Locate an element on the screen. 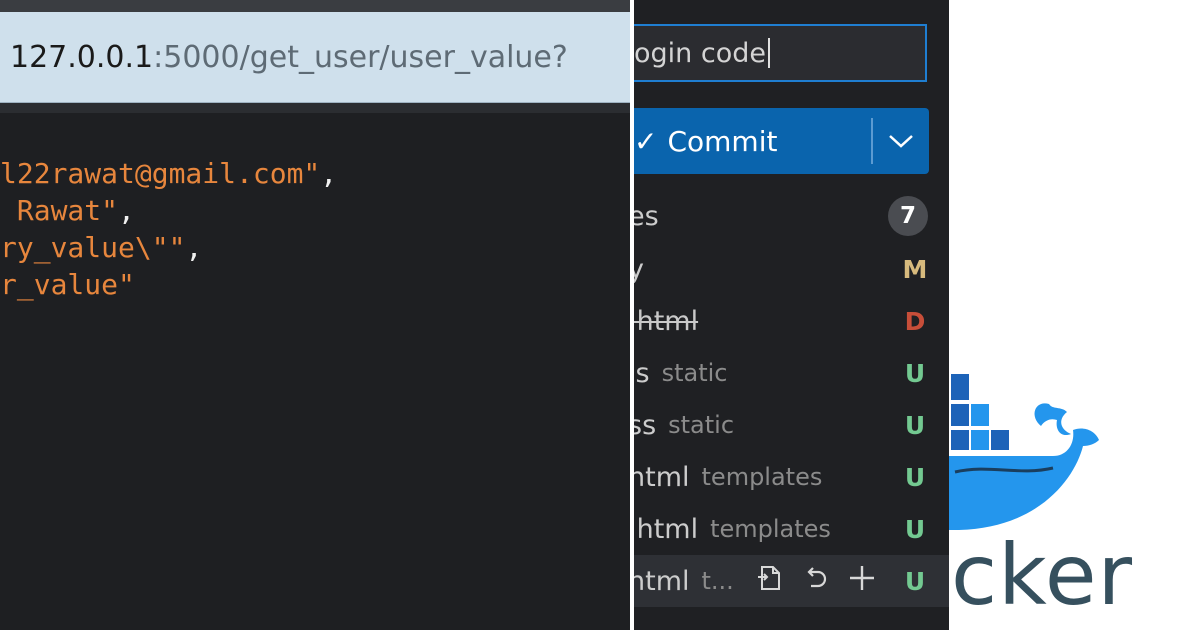 This screenshot has height=630, width=1200. text-caret is located at coordinates (768, 53).